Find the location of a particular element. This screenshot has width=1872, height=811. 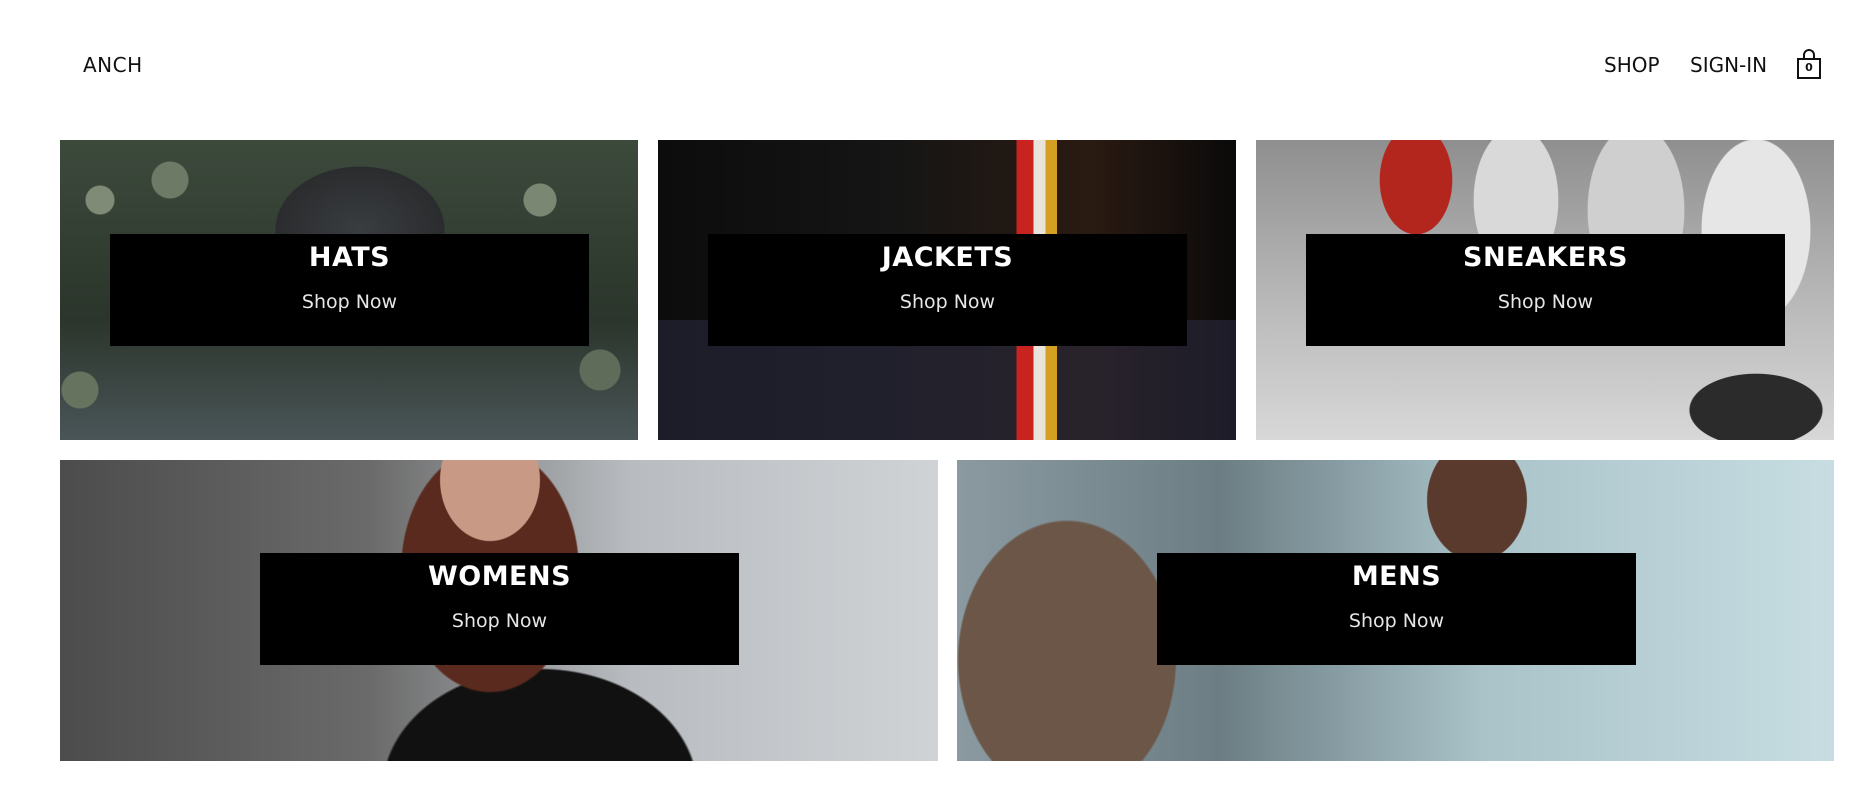

nav-sign-in-link: SIGN-IN is located at coordinates (1728, 65).